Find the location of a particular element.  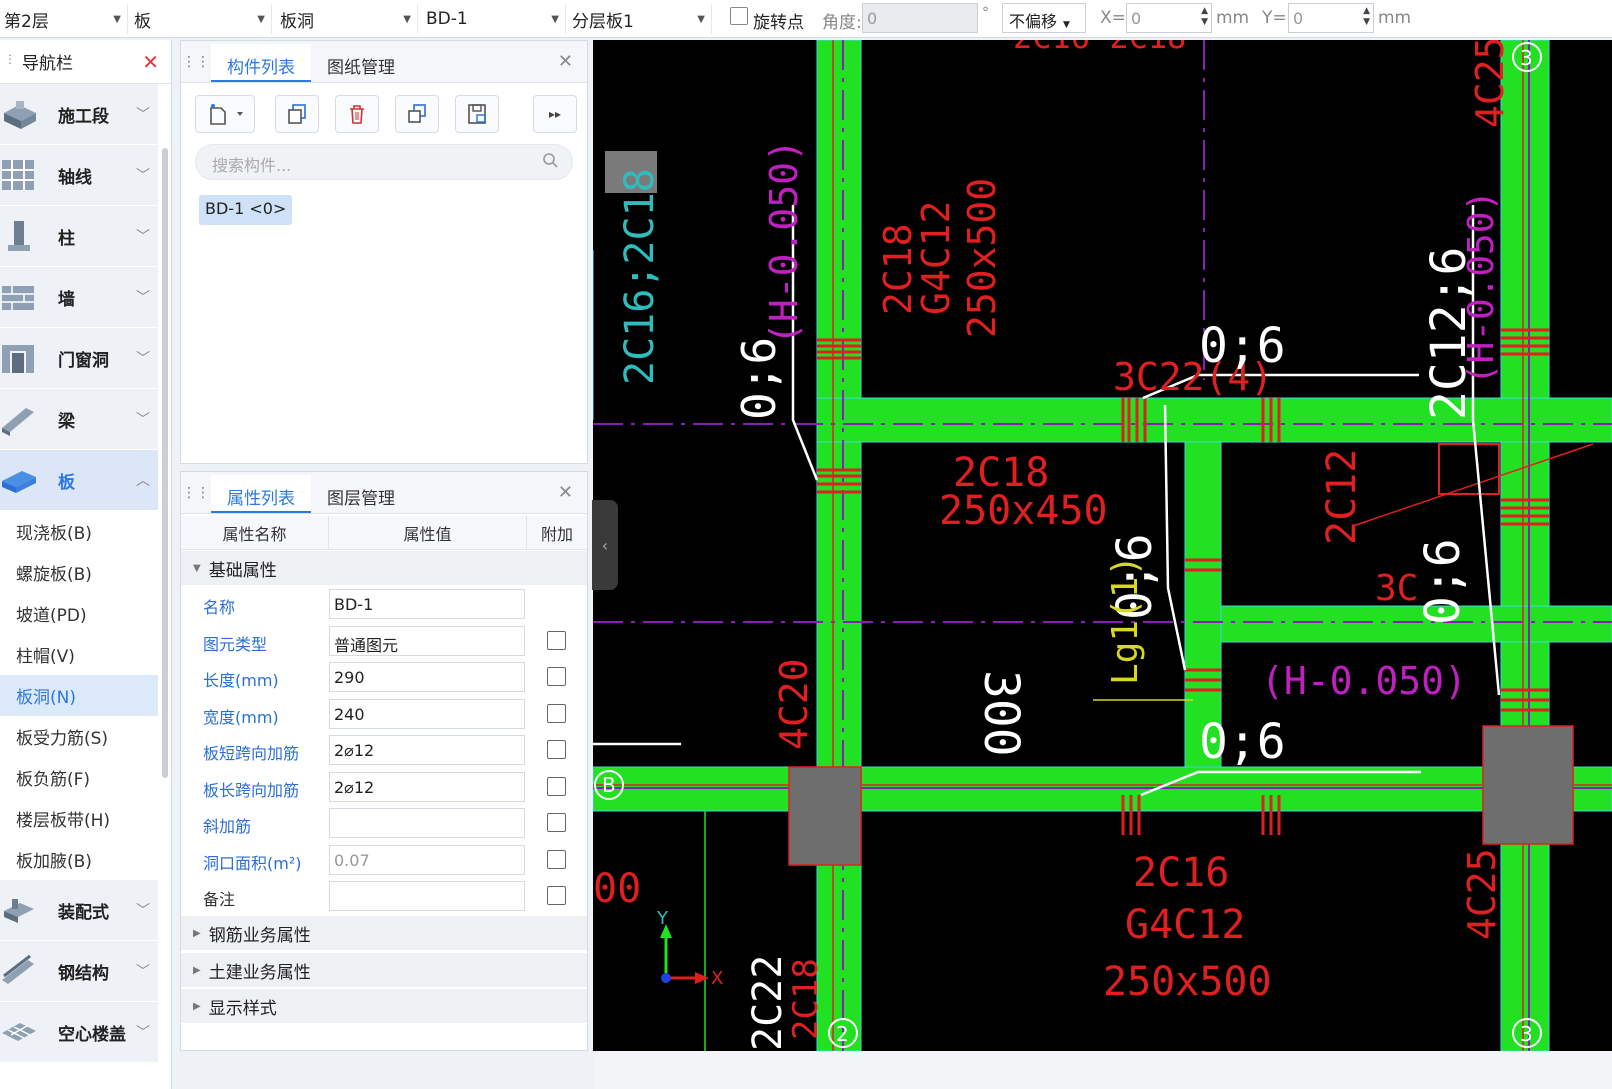

tab-layer-management: 图层管理 is located at coordinates (361, 494).